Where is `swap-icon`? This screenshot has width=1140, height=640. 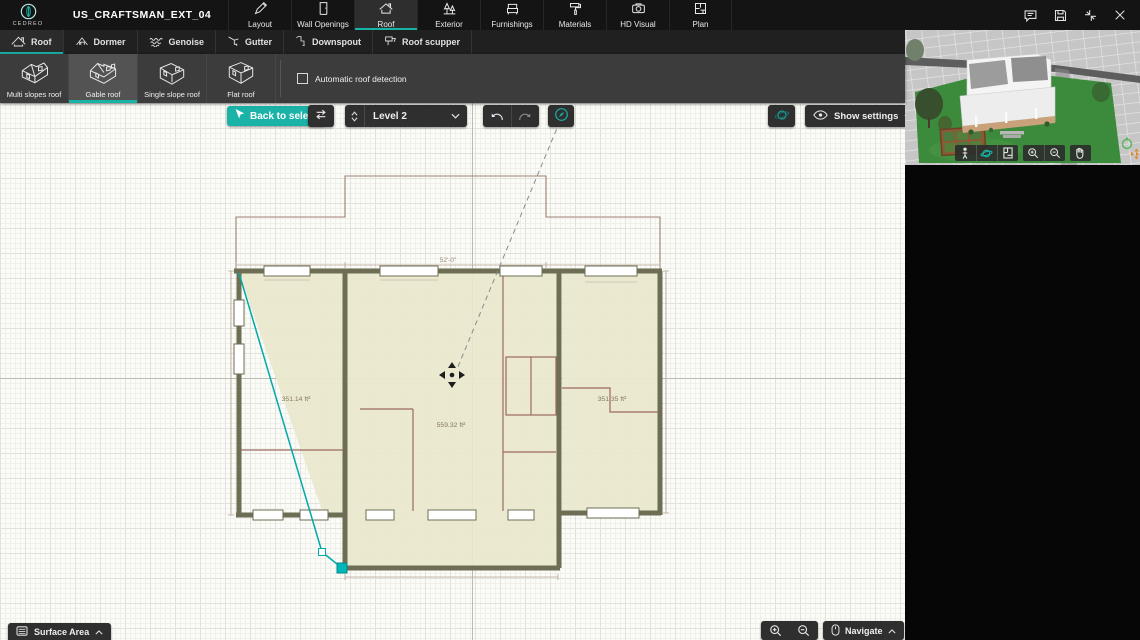 swap-icon is located at coordinates (321, 116).